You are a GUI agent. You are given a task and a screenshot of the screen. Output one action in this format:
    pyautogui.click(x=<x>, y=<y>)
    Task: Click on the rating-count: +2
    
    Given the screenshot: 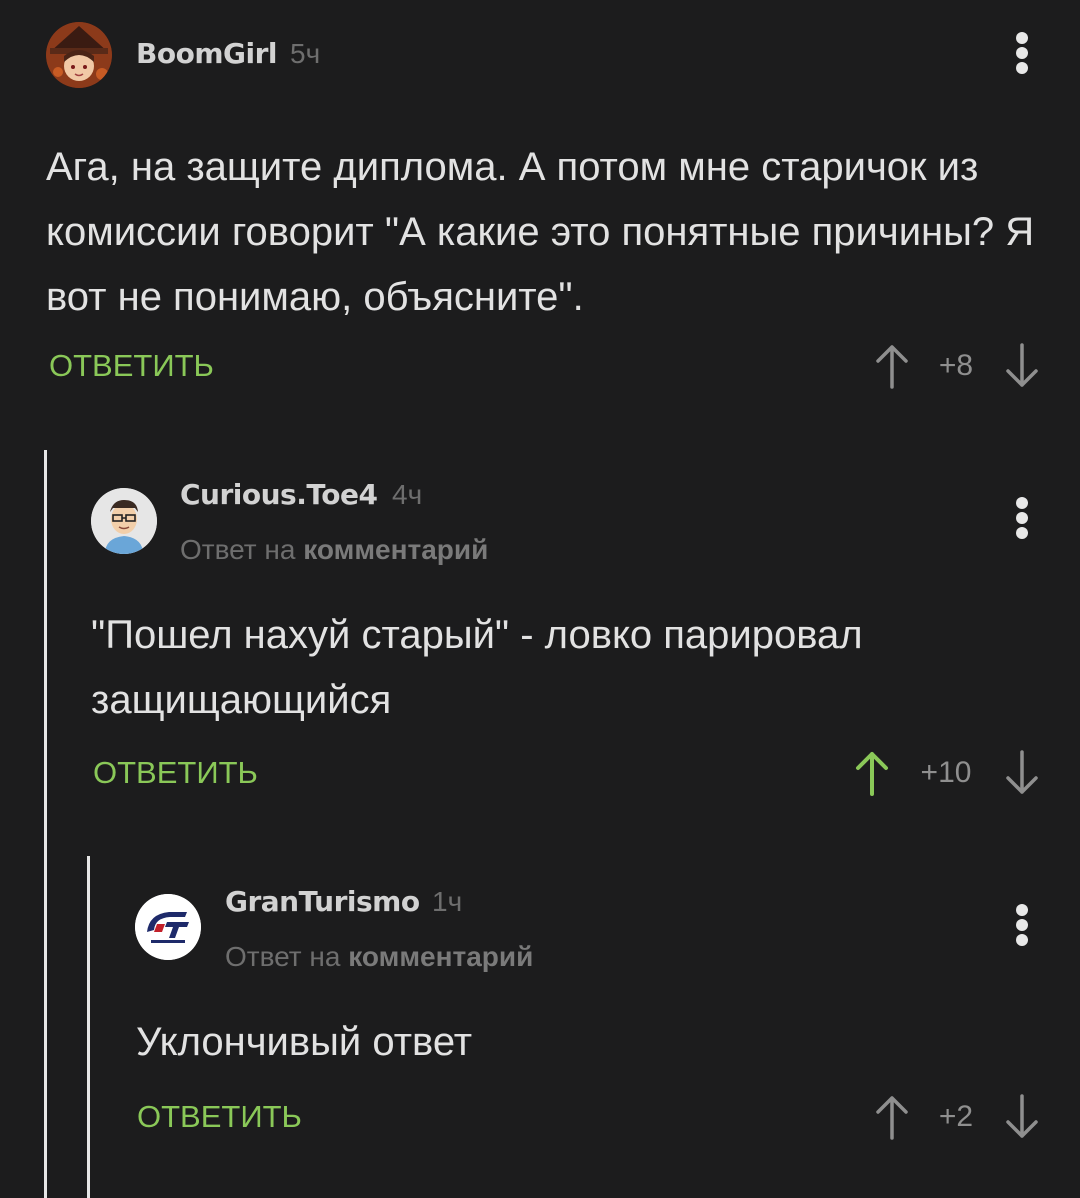 What is the action you would take?
    pyautogui.click(x=956, y=1116)
    